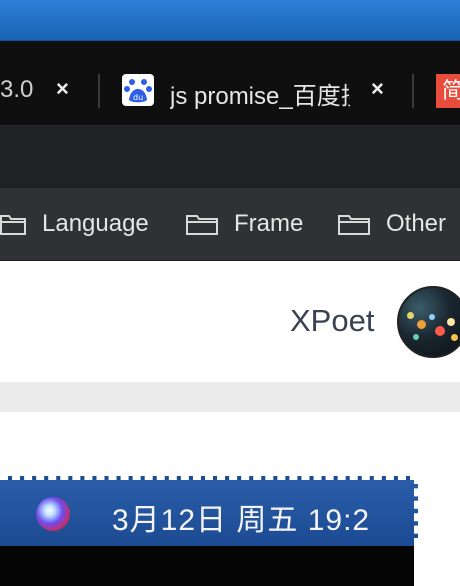  I want to click on bookmark-label: Frame, so click(269, 223).